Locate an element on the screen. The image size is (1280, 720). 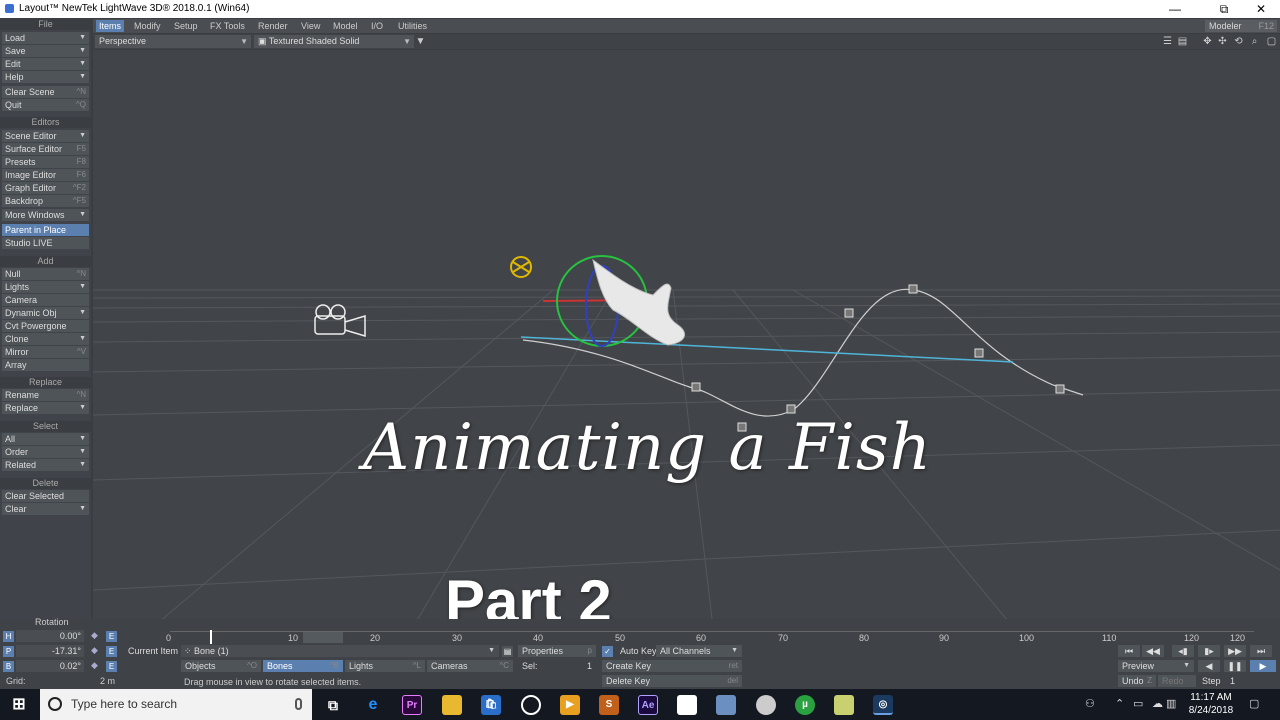
document-icon is located at coordinates (687, 705).